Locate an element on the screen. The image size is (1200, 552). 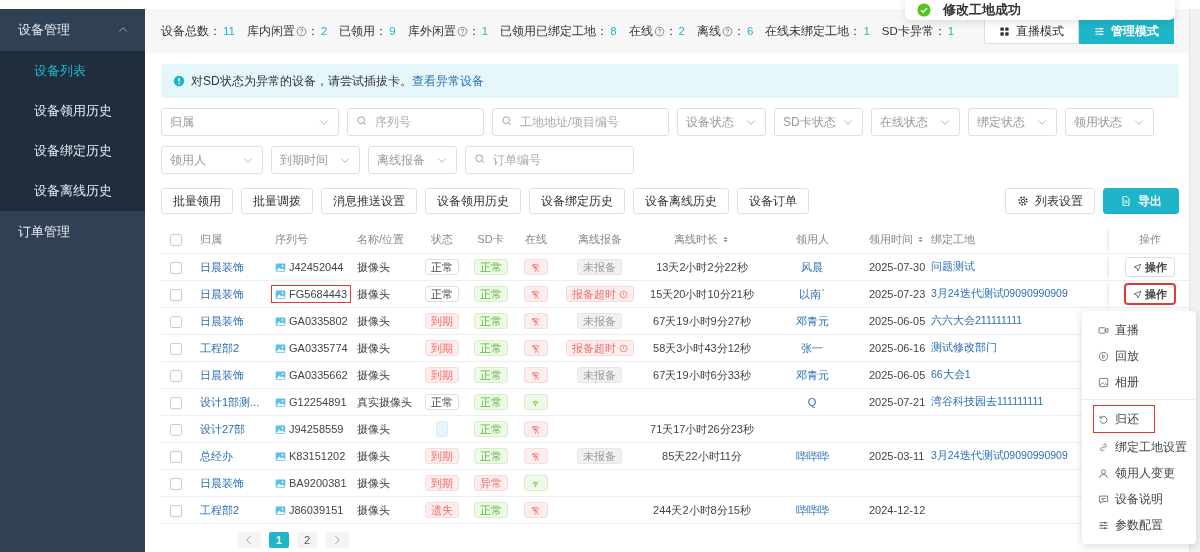
site-link: 66大会1 is located at coordinates (951, 374).